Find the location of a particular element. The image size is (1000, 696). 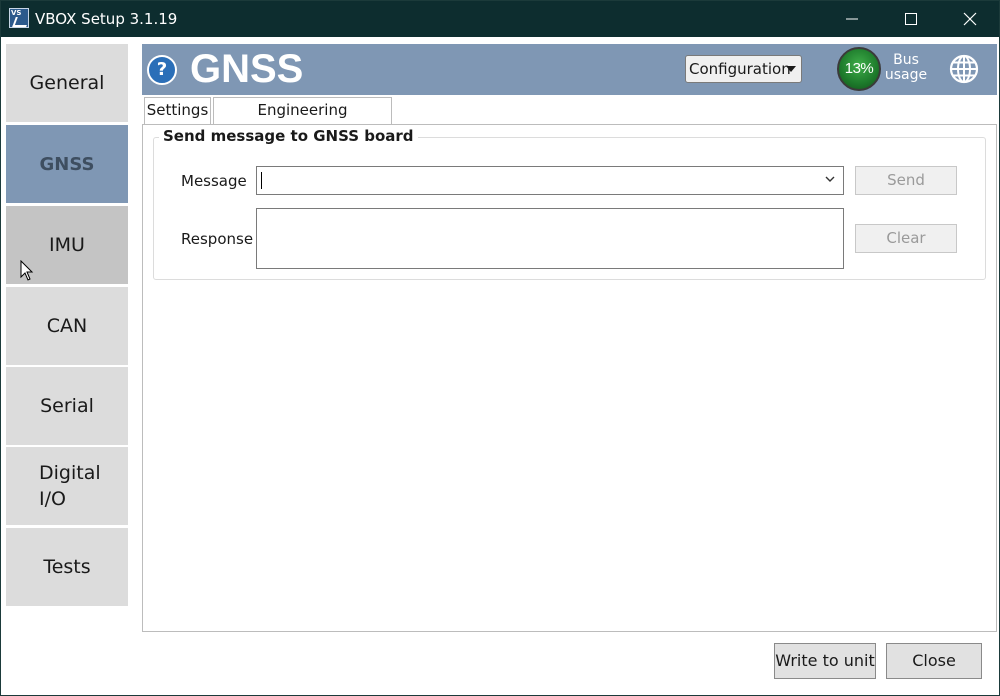

help-icon: ? is located at coordinates (162, 70).